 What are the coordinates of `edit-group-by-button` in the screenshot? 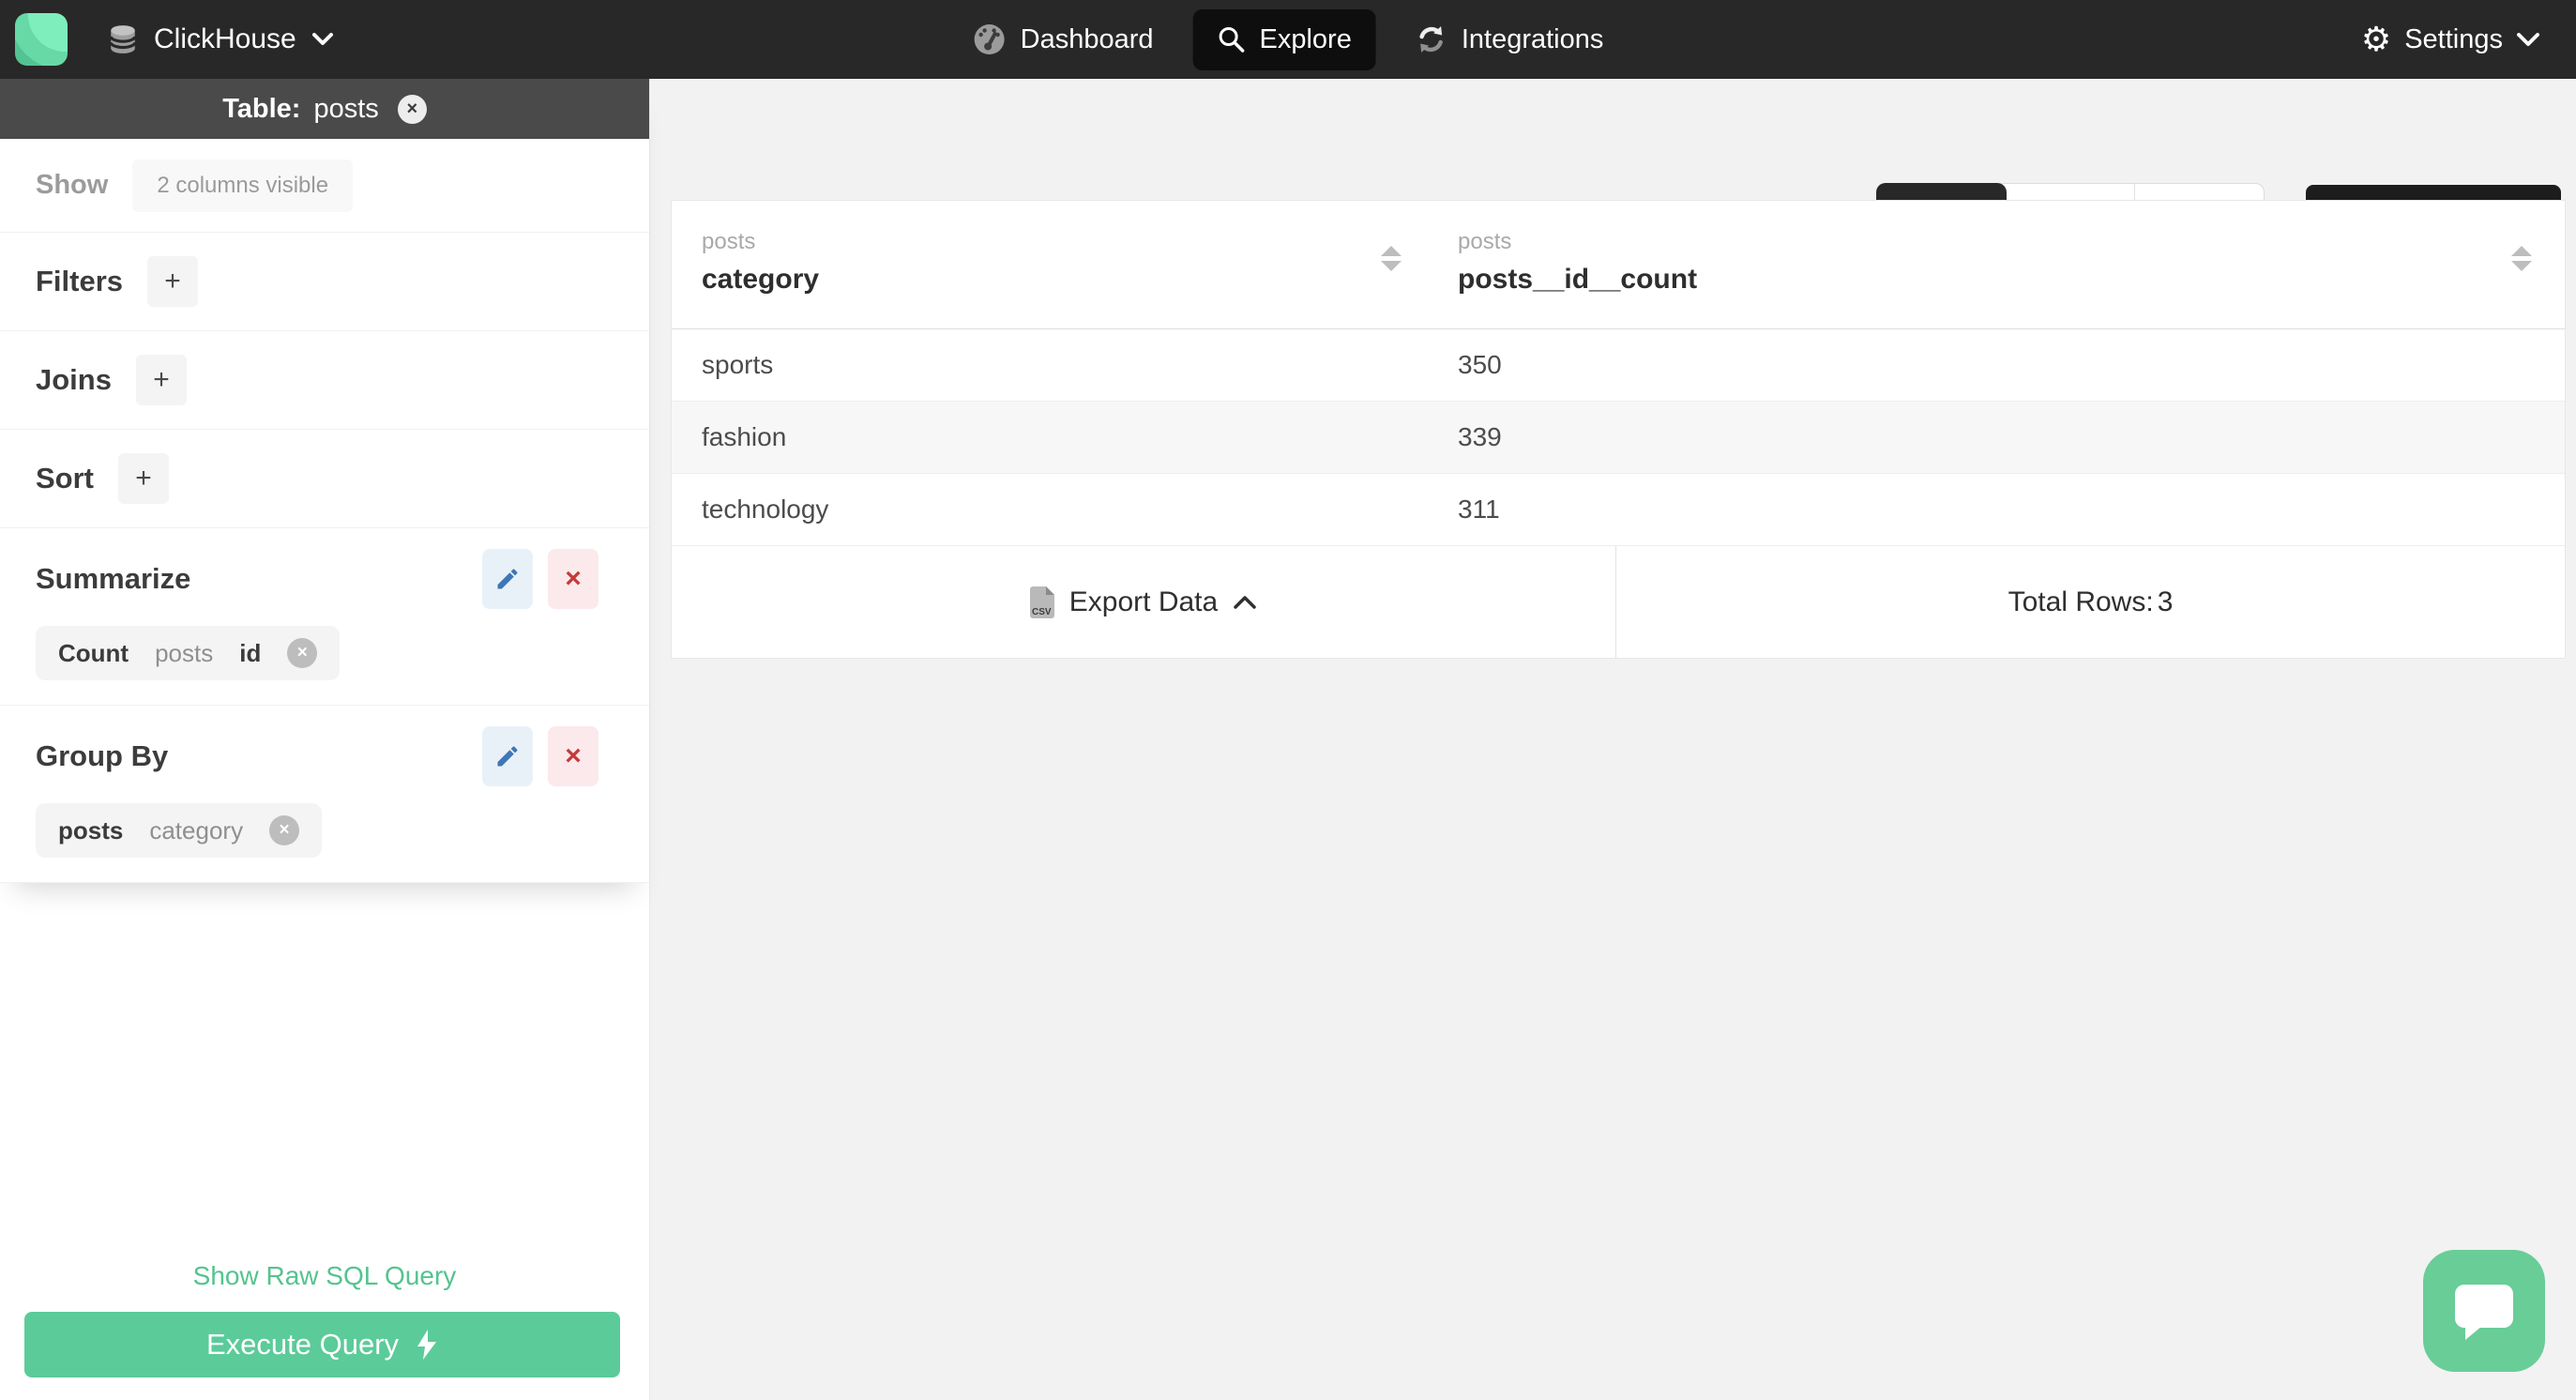 It's located at (507, 756).